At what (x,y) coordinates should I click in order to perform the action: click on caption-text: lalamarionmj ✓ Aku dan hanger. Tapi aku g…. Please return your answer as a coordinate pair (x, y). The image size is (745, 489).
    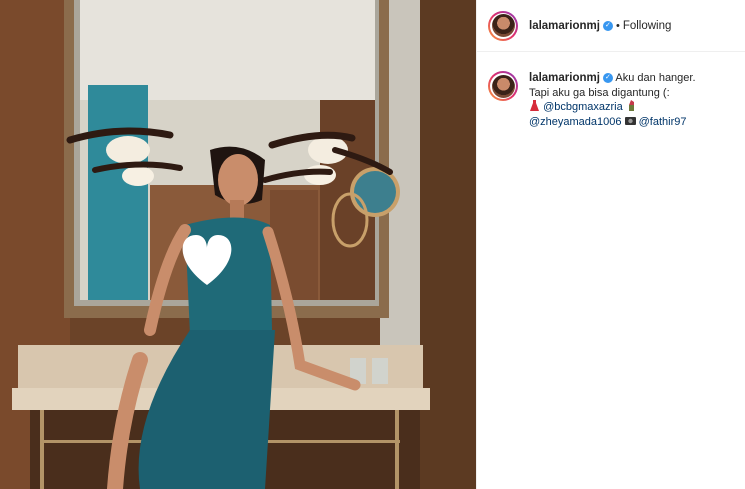
    Looking at the image, I should click on (612, 100).